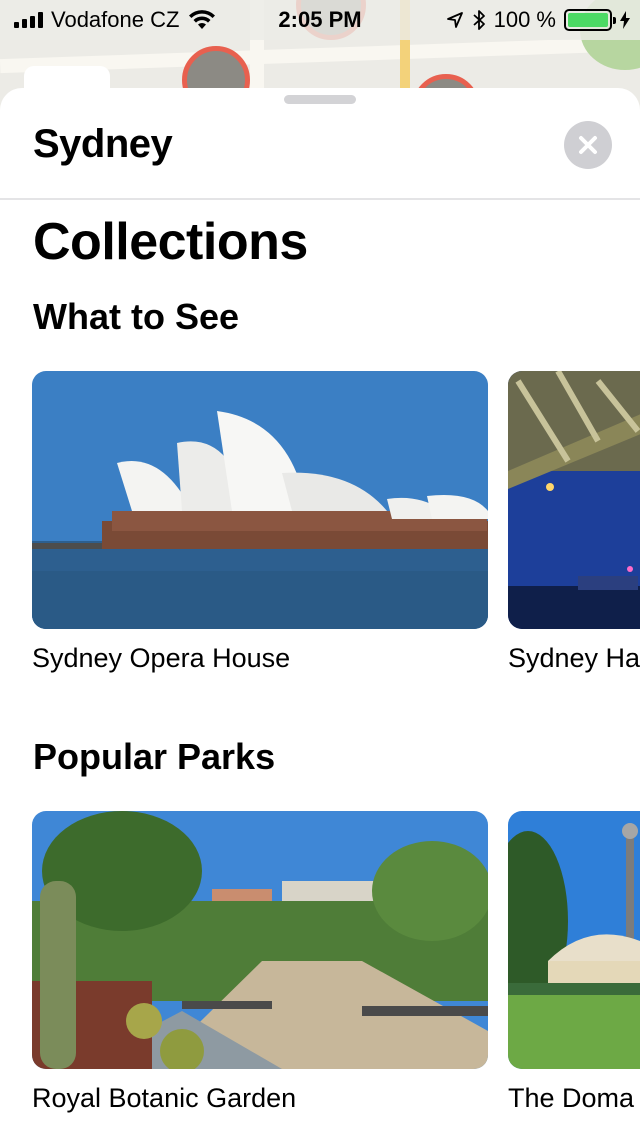 The height and width of the screenshot is (1136, 640). I want to click on card-label: Sydney Opera House, so click(161, 658).